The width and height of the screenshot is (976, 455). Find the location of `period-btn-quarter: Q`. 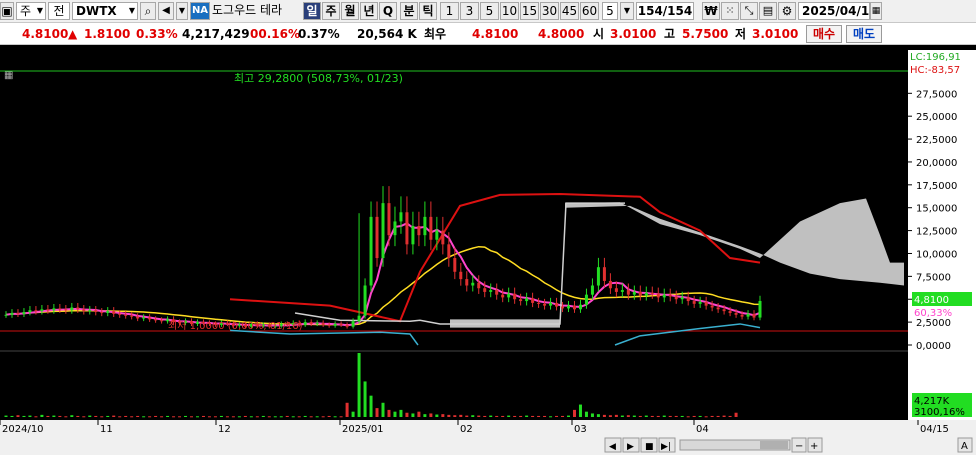

period-btn-quarter: Q is located at coordinates (388, 11).